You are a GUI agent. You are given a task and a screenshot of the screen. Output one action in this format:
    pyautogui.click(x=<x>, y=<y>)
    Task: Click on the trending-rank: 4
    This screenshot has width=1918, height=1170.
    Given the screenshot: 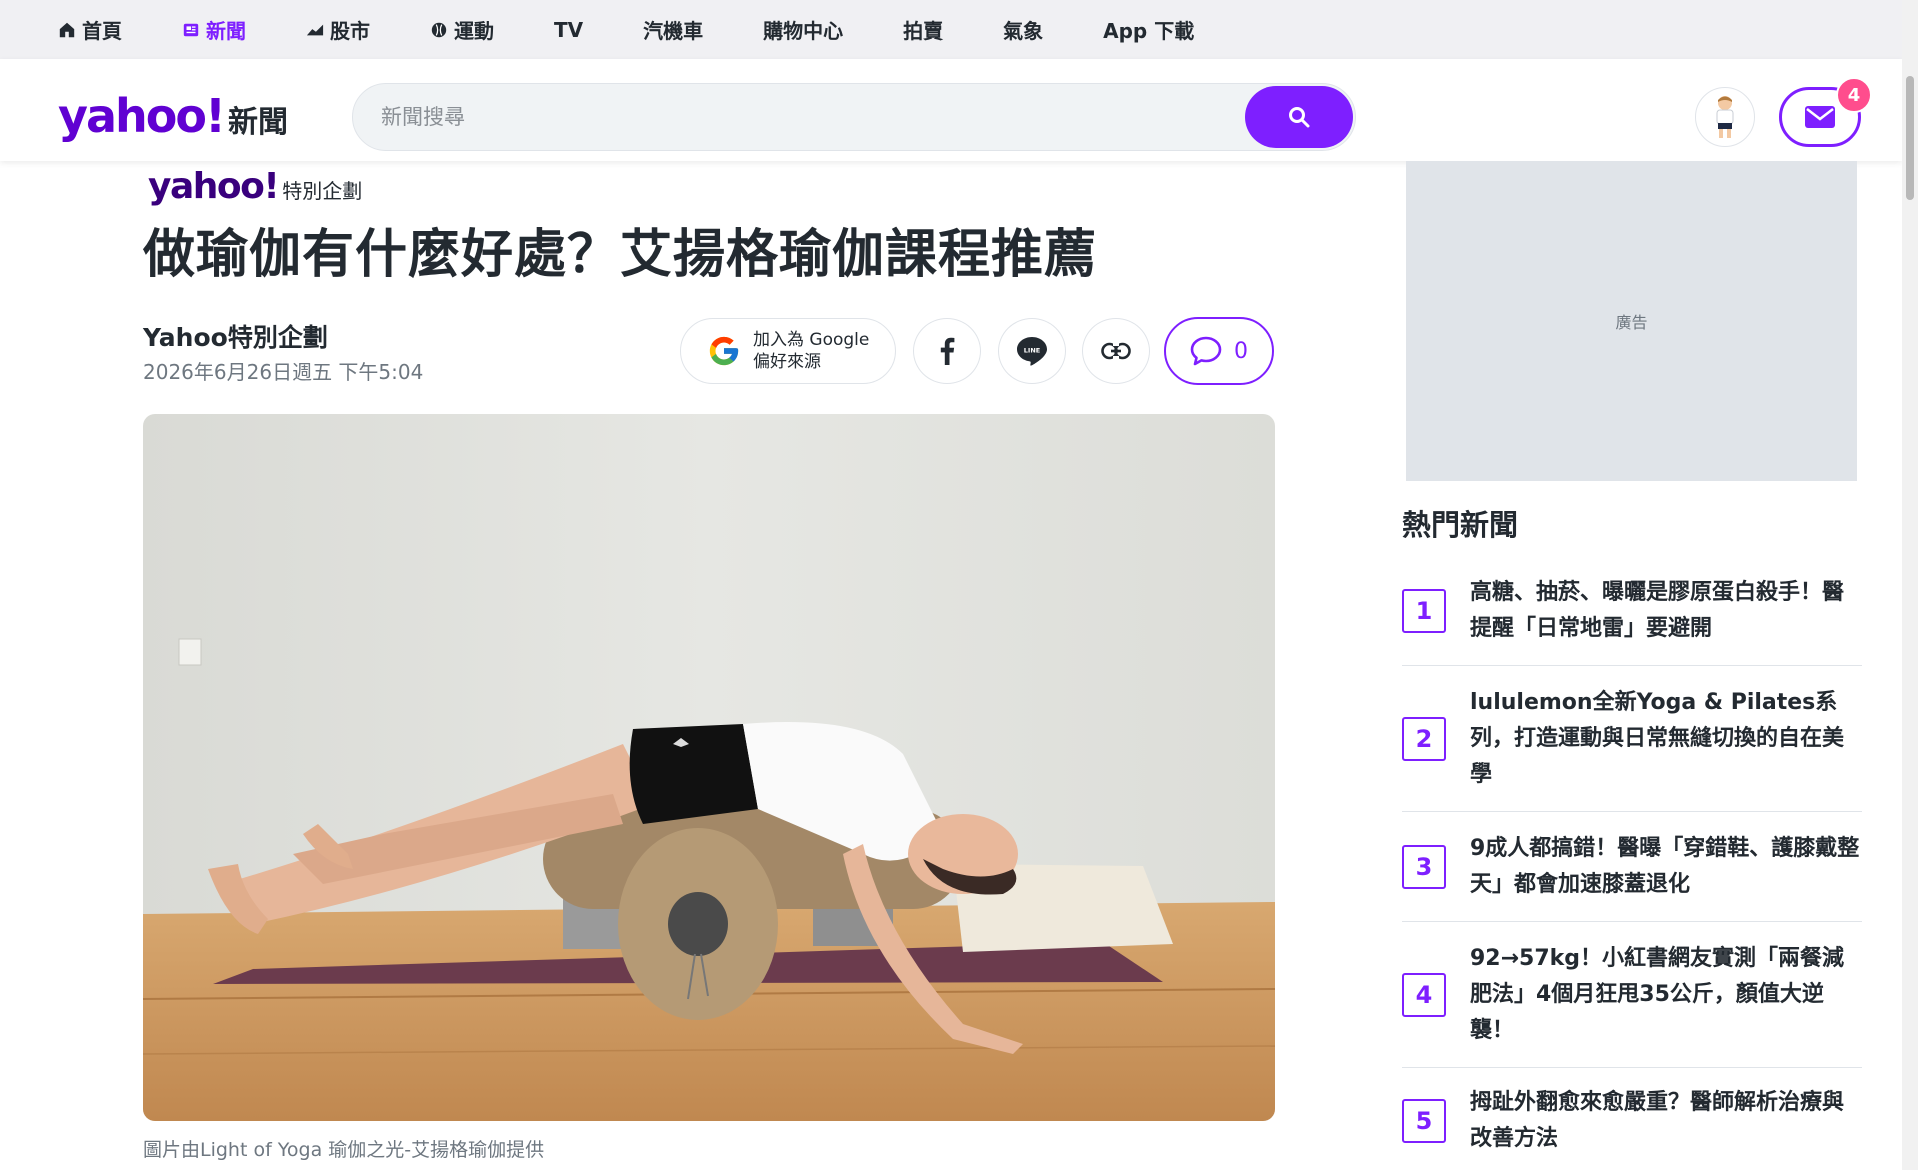 What is the action you would take?
    pyautogui.click(x=1424, y=994)
    